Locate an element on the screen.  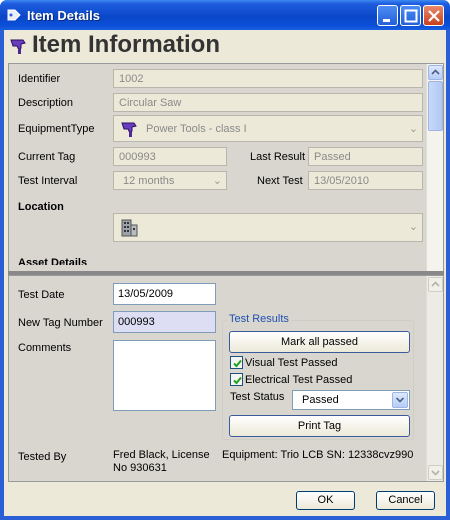
building-icon is located at coordinates (129, 229).